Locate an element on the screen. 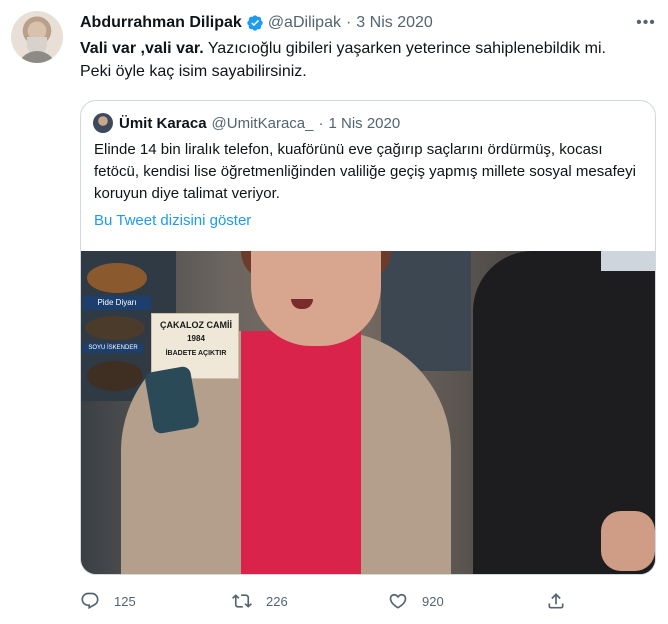 This screenshot has width=668, height=624. quote-header: Ümit Karaca @UmitKaraca_ · 1 Nis 2020 is located at coordinates (246, 123).